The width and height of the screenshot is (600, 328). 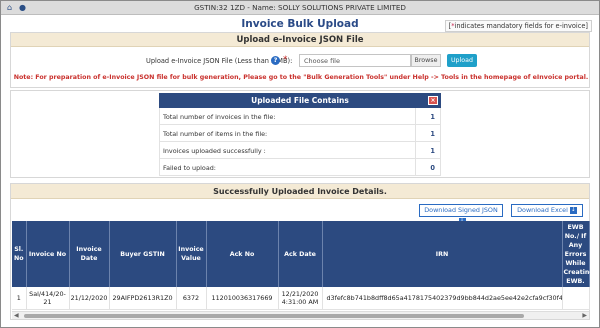 I want to click on file-input: Choose file, so click(x=355, y=60).